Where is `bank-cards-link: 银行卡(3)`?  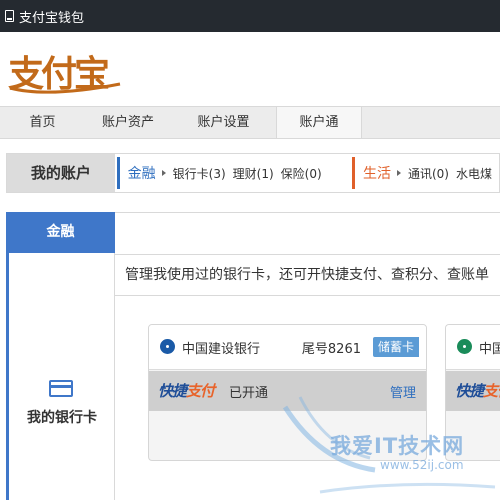 bank-cards-link: 银行卡(3) is located at coordinates (199, 173).